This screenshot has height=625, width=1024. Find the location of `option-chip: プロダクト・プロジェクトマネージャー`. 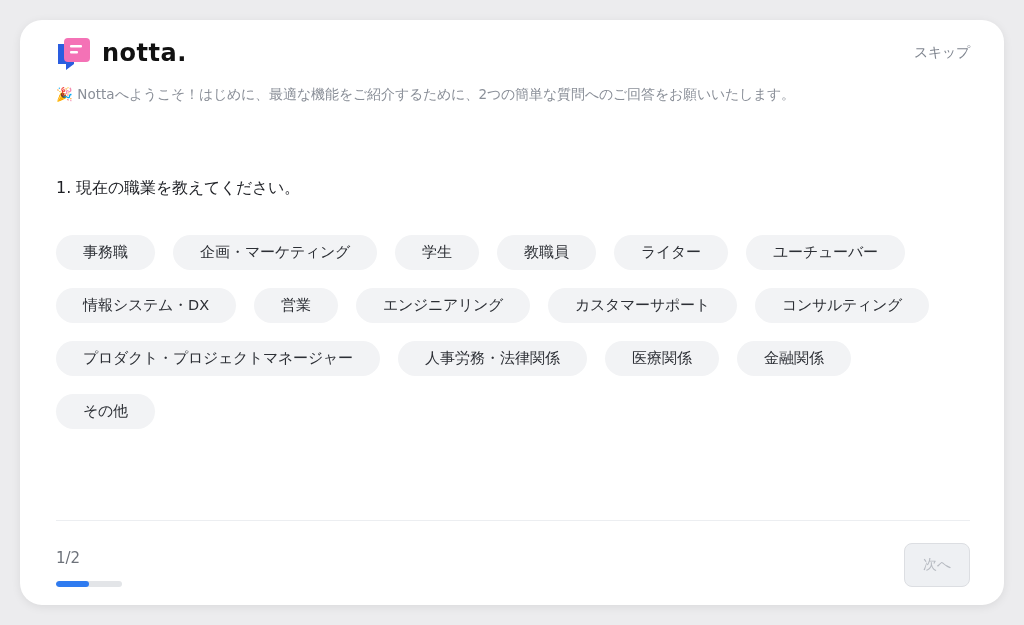

option-chip: プロダクト・プロジェクトマネージャー is located at coordinates (218, 358).